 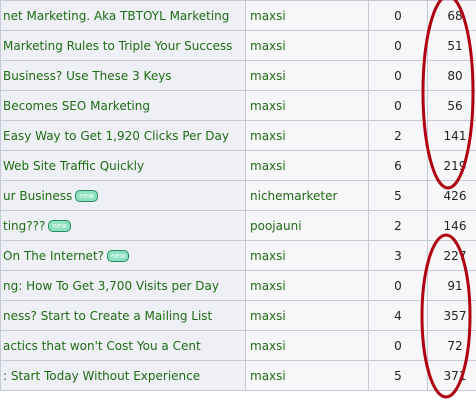 I want to click on thread-title-cell: Business? Use These 3 Keys, so click(x=123, y=75).